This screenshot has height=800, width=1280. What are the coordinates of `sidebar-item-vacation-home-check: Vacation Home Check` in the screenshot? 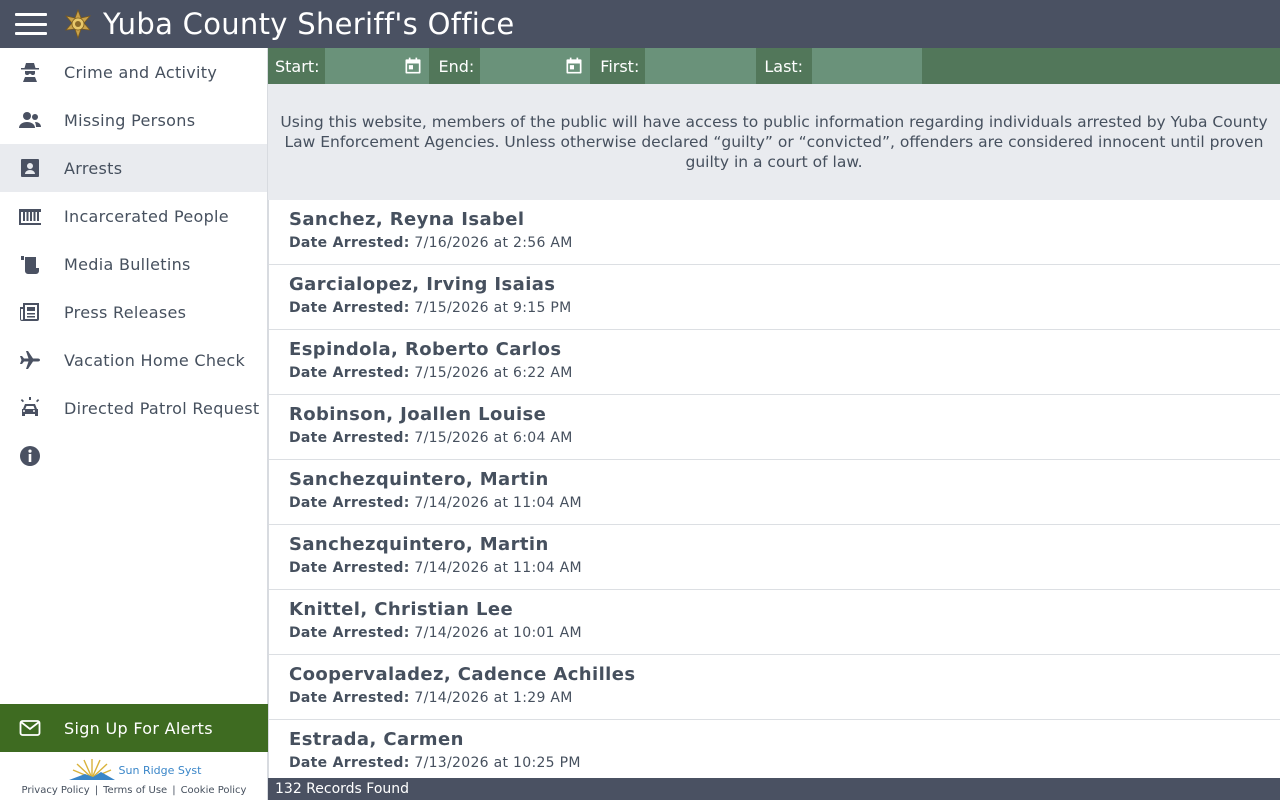 It's located at (133, 360).